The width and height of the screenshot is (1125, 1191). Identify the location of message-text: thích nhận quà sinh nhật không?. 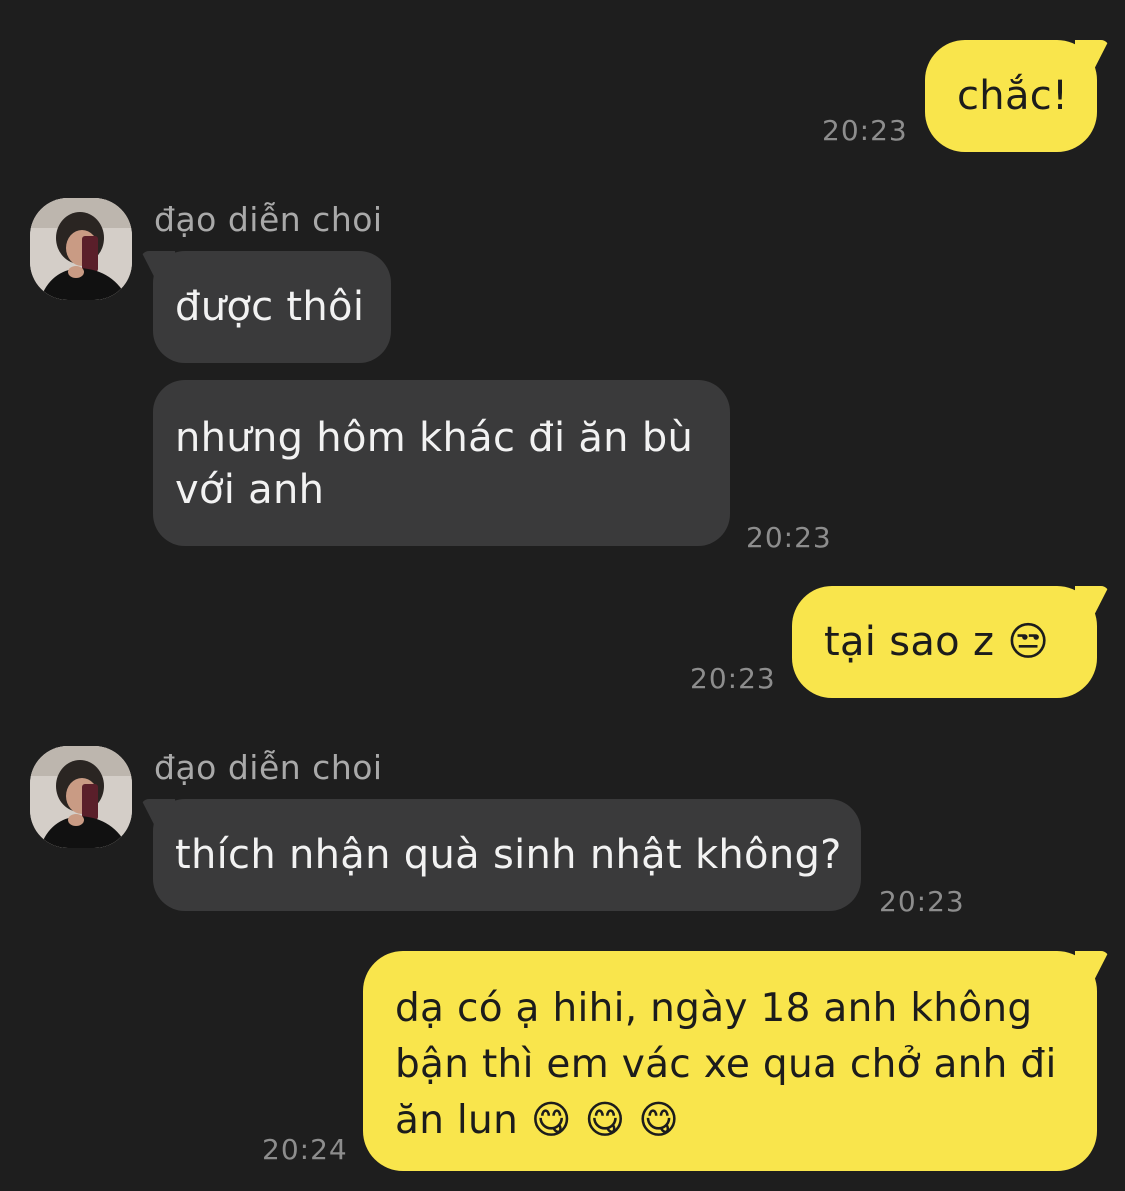
(508, 855).